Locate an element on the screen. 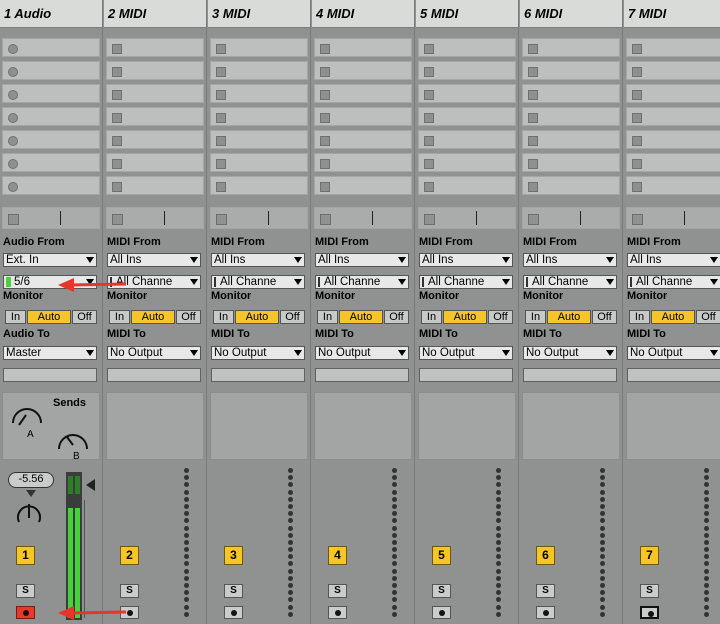 The height and width of the screenshot is (624, 720). output-type-dropdown: Master is located at coordinates (50, 353).